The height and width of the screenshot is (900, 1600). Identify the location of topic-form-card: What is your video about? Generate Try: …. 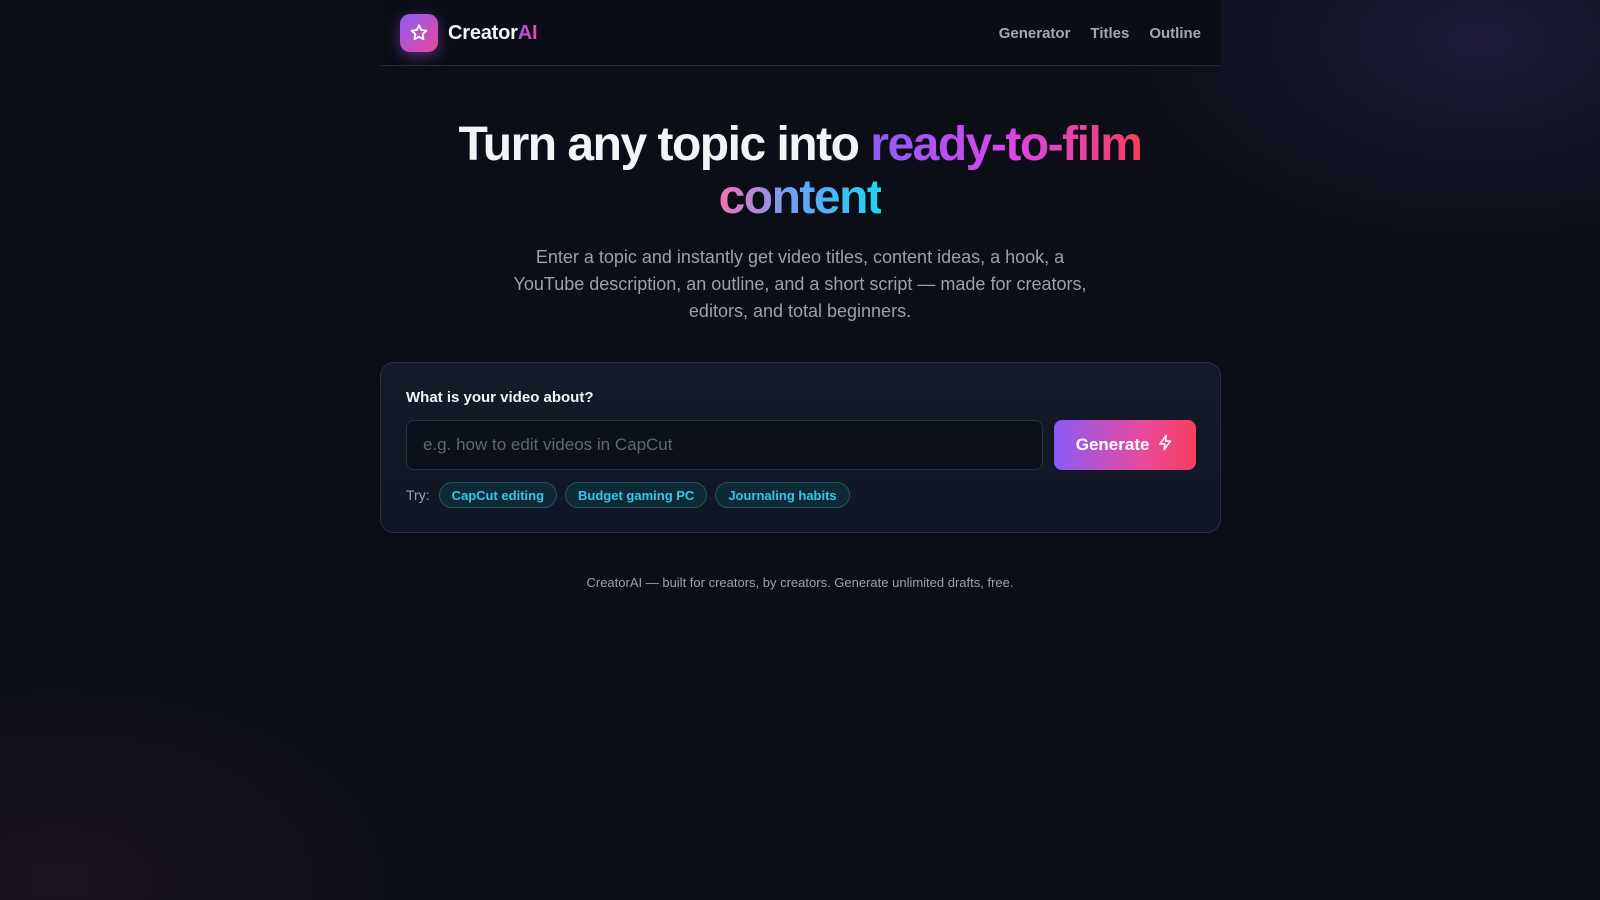
(800, 447).